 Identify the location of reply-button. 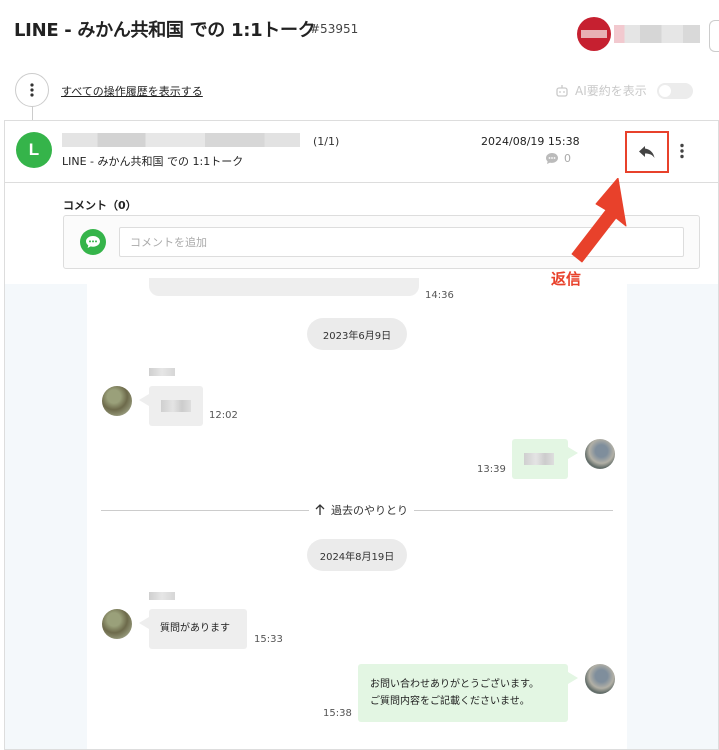
(647, 152).